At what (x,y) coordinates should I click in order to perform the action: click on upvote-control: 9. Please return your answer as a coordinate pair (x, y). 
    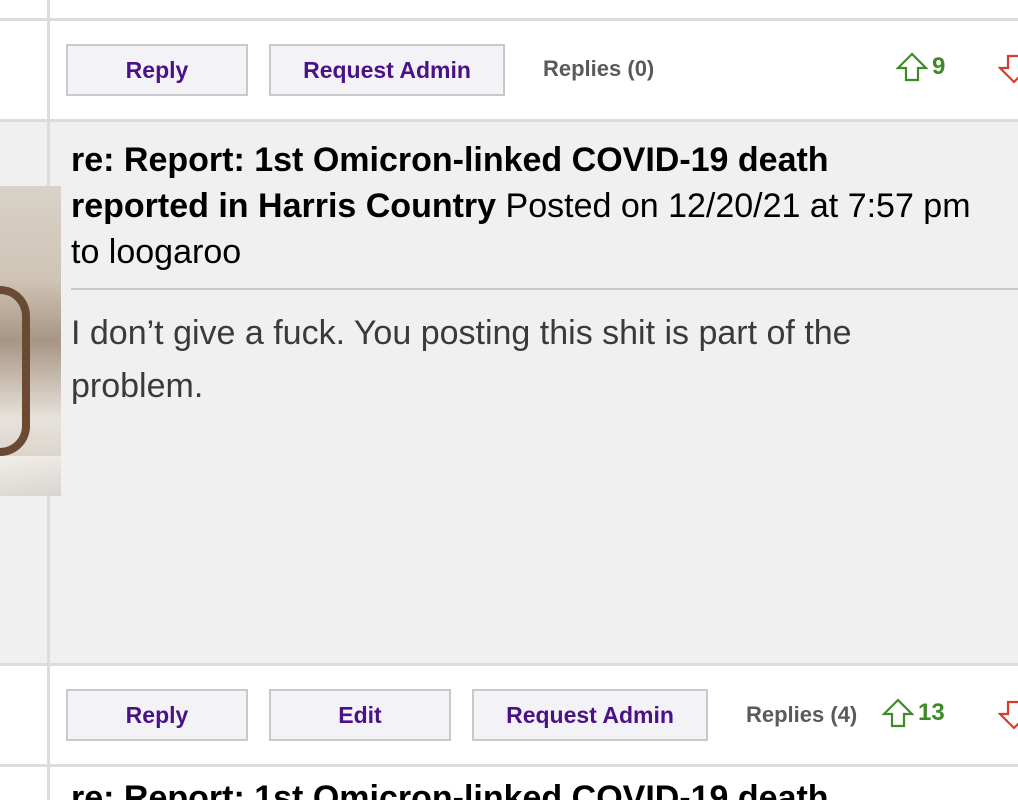
    Looking at the image, I should click on (920, 67).